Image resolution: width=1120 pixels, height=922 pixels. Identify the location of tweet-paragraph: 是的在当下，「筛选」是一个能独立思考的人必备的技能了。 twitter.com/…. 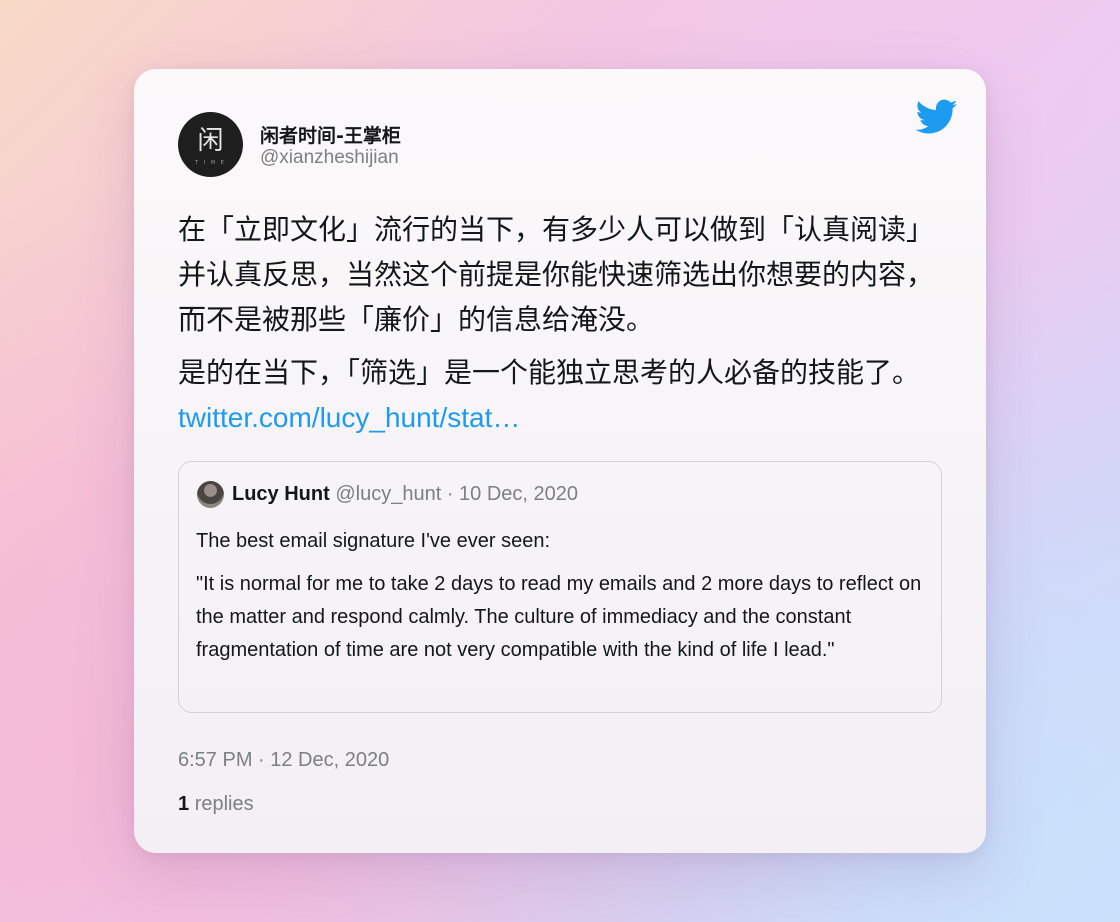
(568, 395).